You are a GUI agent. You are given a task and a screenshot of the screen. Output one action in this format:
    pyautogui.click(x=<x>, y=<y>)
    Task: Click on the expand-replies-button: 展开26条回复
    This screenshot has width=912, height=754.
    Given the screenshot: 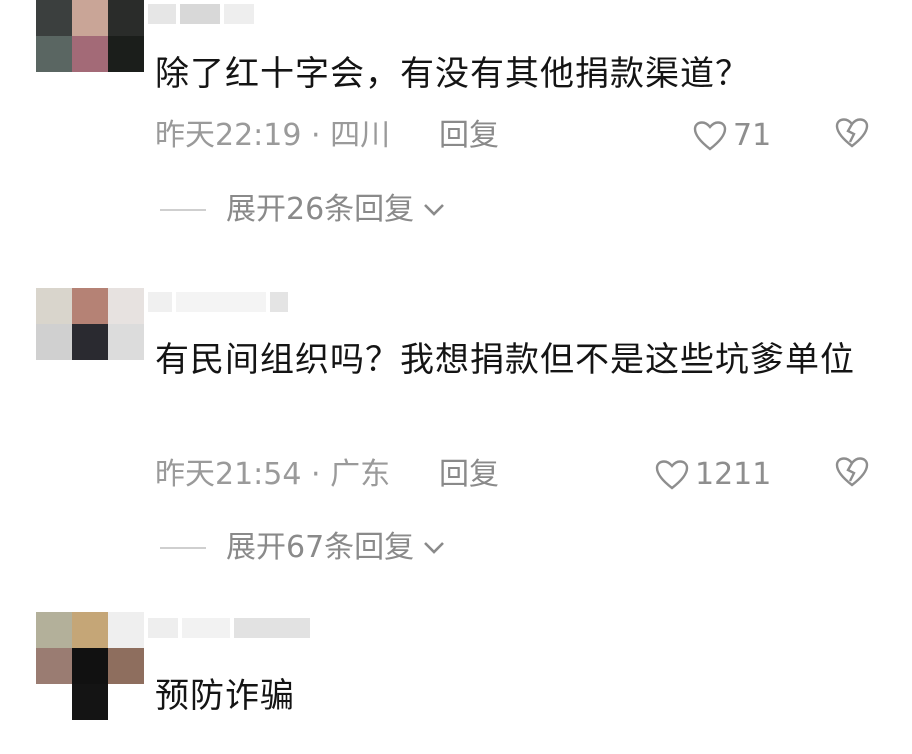 What is the action you would take?
    pyautogui.click(x=303, y=210)
    